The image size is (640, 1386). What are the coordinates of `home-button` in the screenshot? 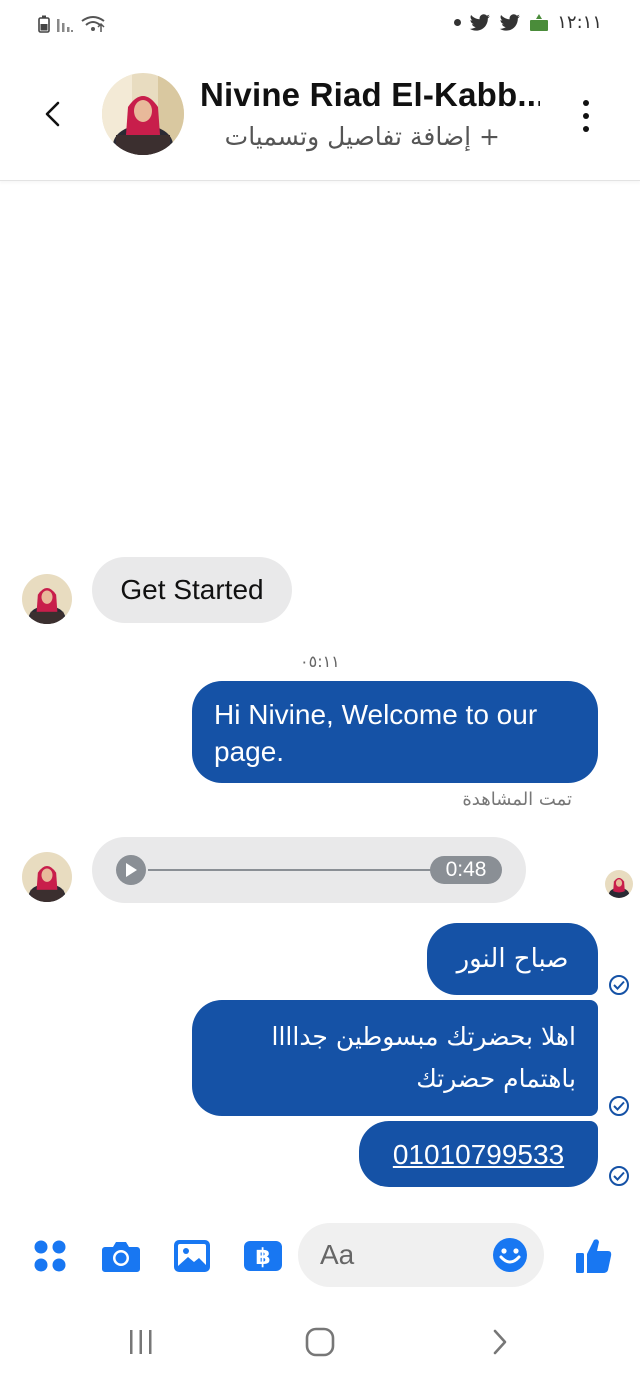 It's located at (320, 1342).